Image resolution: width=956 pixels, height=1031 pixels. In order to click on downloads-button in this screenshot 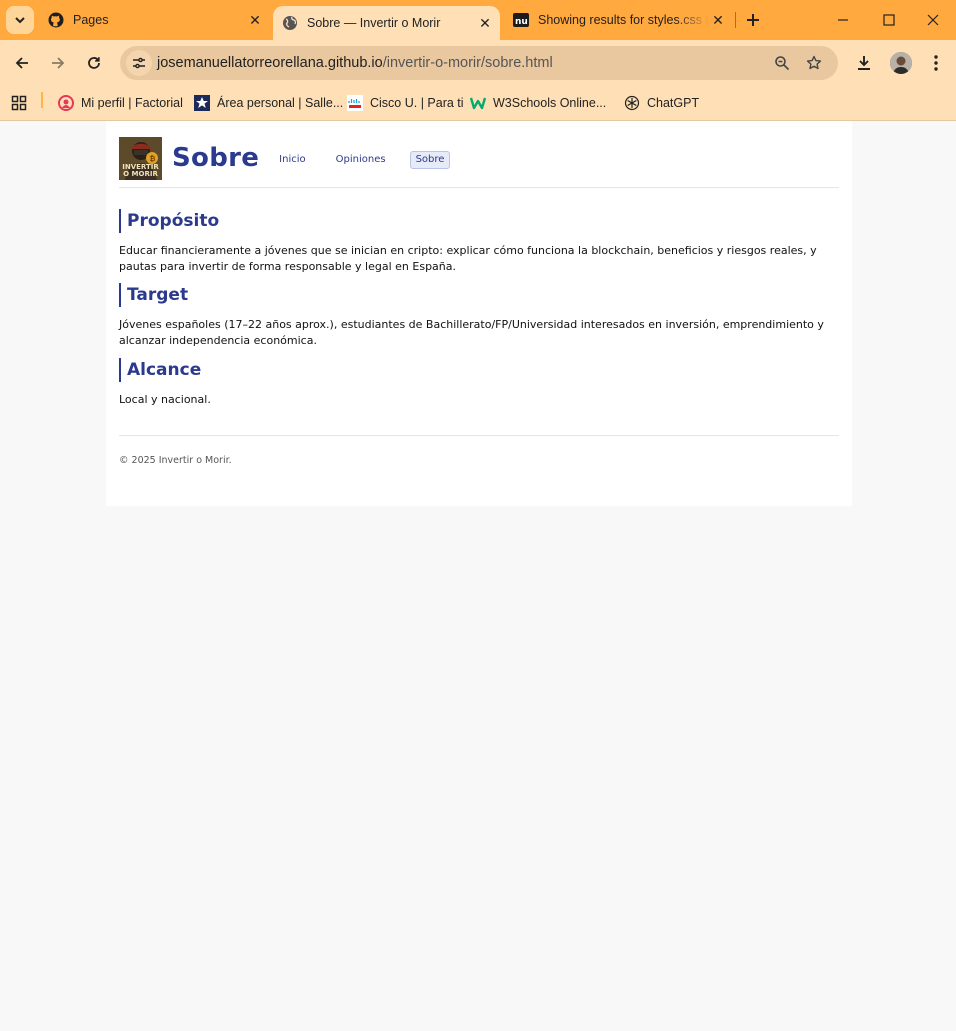, I will do `click(864, 63)`.